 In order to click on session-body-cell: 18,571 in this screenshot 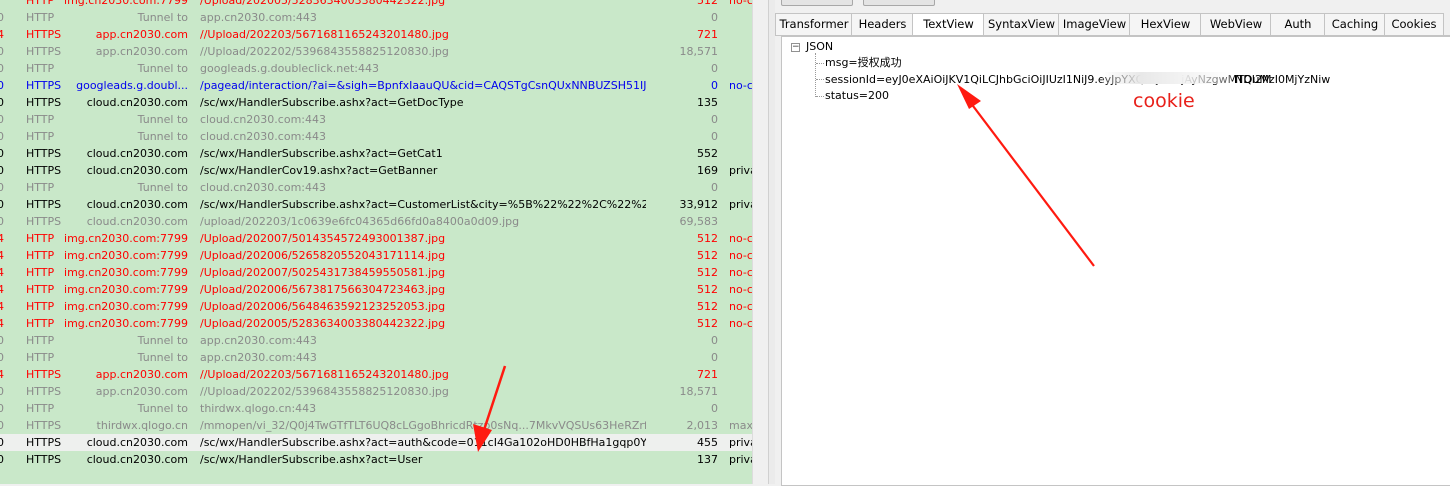, I will do `click(699, 391)`.